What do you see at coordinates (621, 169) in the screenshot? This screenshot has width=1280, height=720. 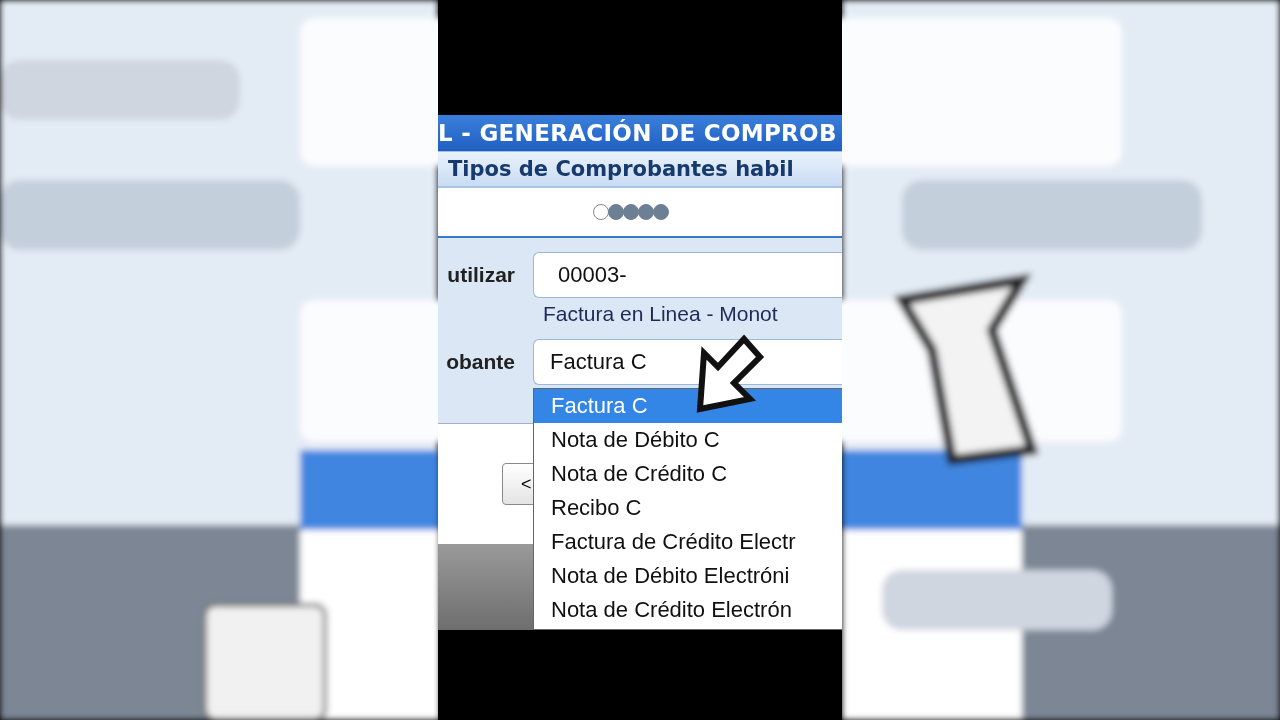 I see `section-title: Tipos de Comprobantes habil` at bounding box center [621, 169].